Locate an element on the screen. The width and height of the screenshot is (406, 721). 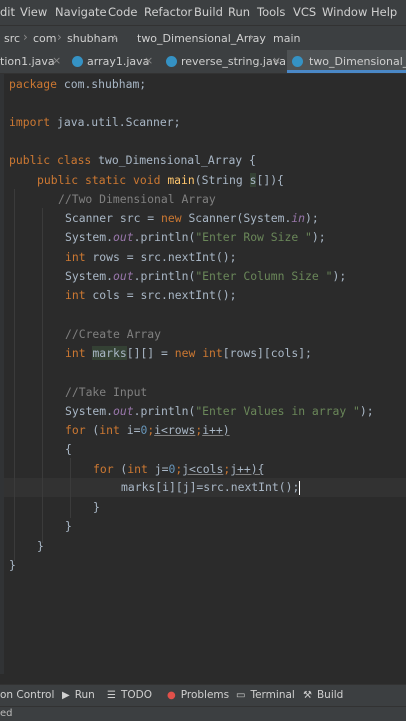
menu-vcs: VCS is located at coordinates (304, 12).